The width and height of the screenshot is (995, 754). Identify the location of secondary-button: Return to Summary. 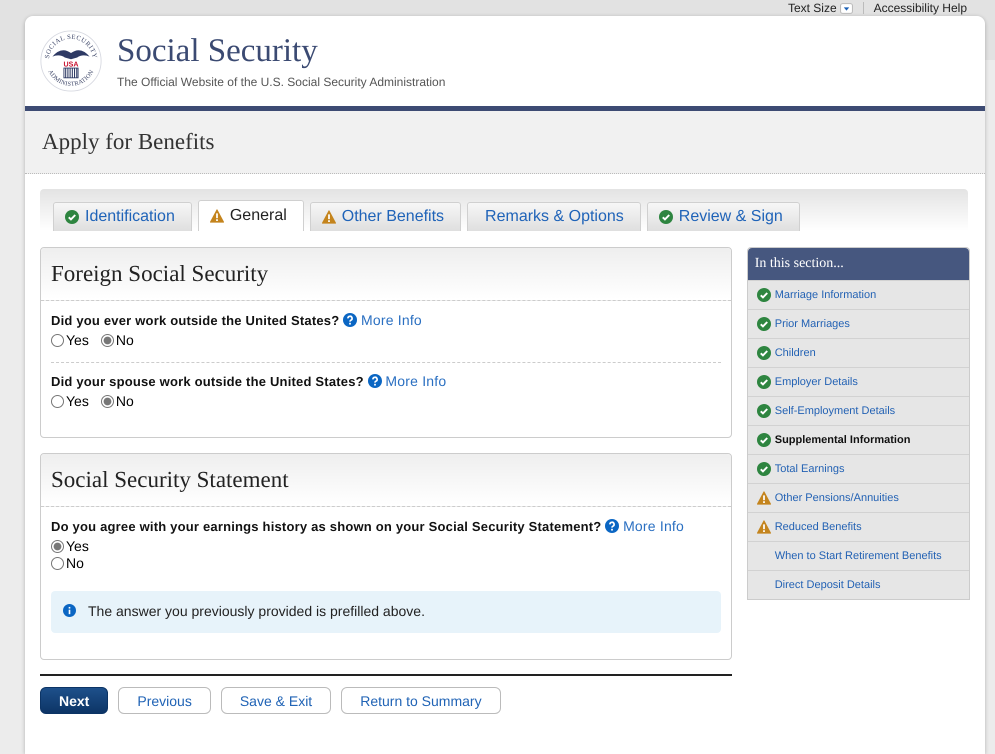
(421, 700).